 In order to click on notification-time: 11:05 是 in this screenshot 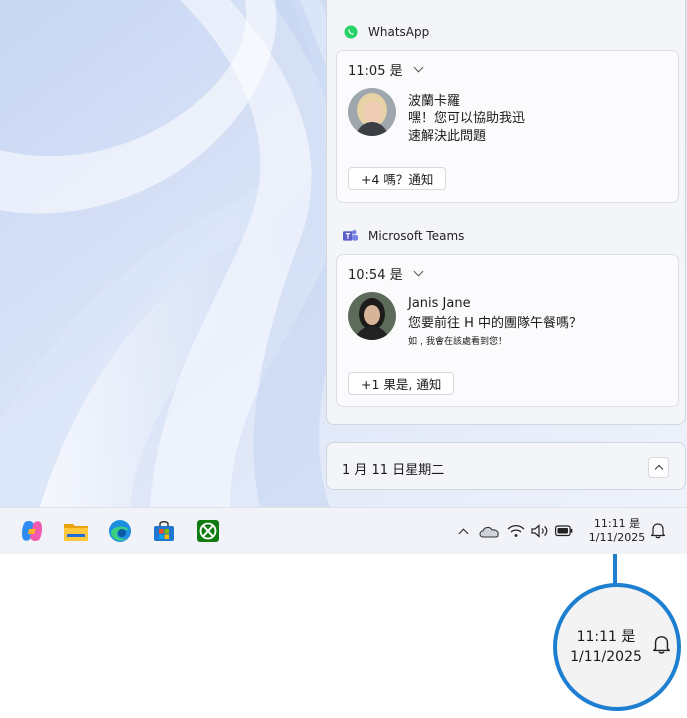, I will do `click(375, 71)`.